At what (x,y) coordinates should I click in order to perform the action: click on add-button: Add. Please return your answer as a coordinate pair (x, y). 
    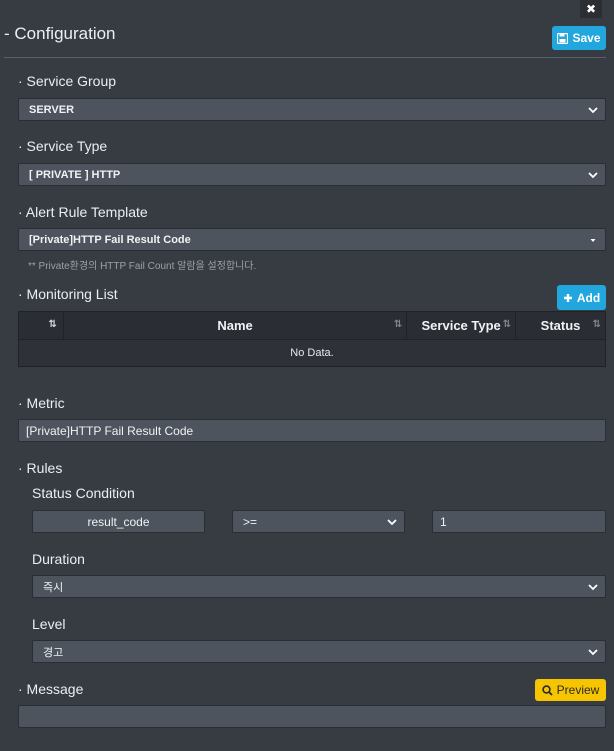
    Looking at the image, I should click on (581, 297).